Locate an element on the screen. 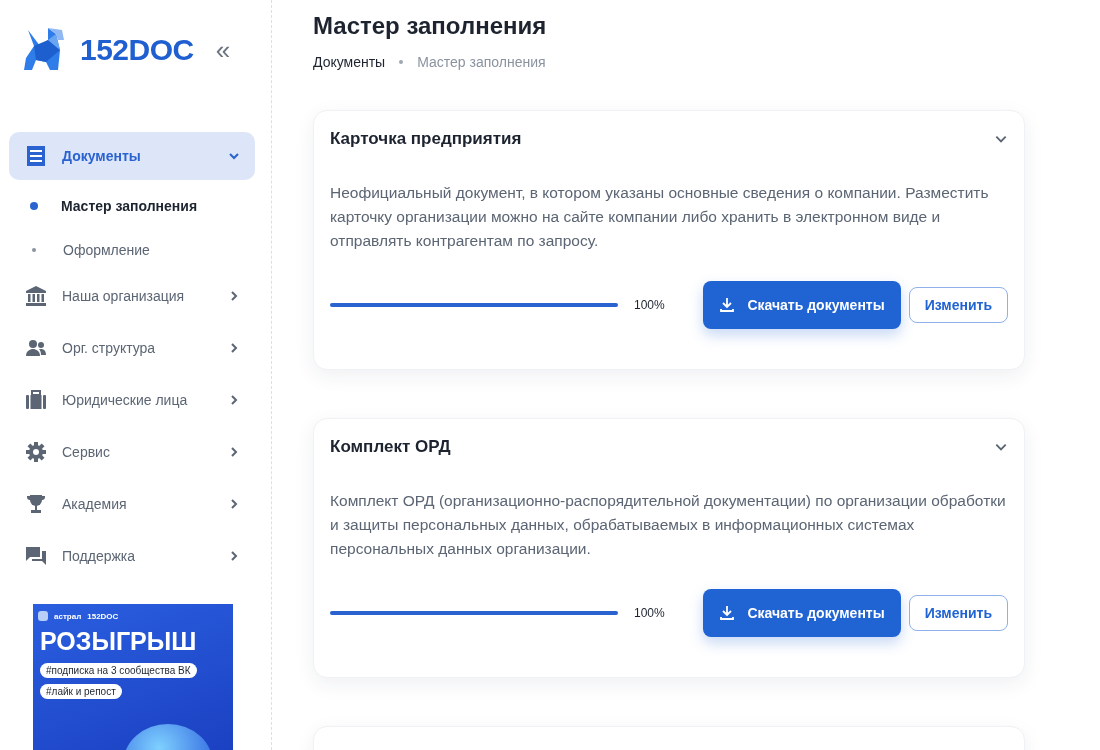 Image resolution: width=1100 pixels, height=750 pixels. nav-item: Орг. структура is located at coordinates (132, 348).